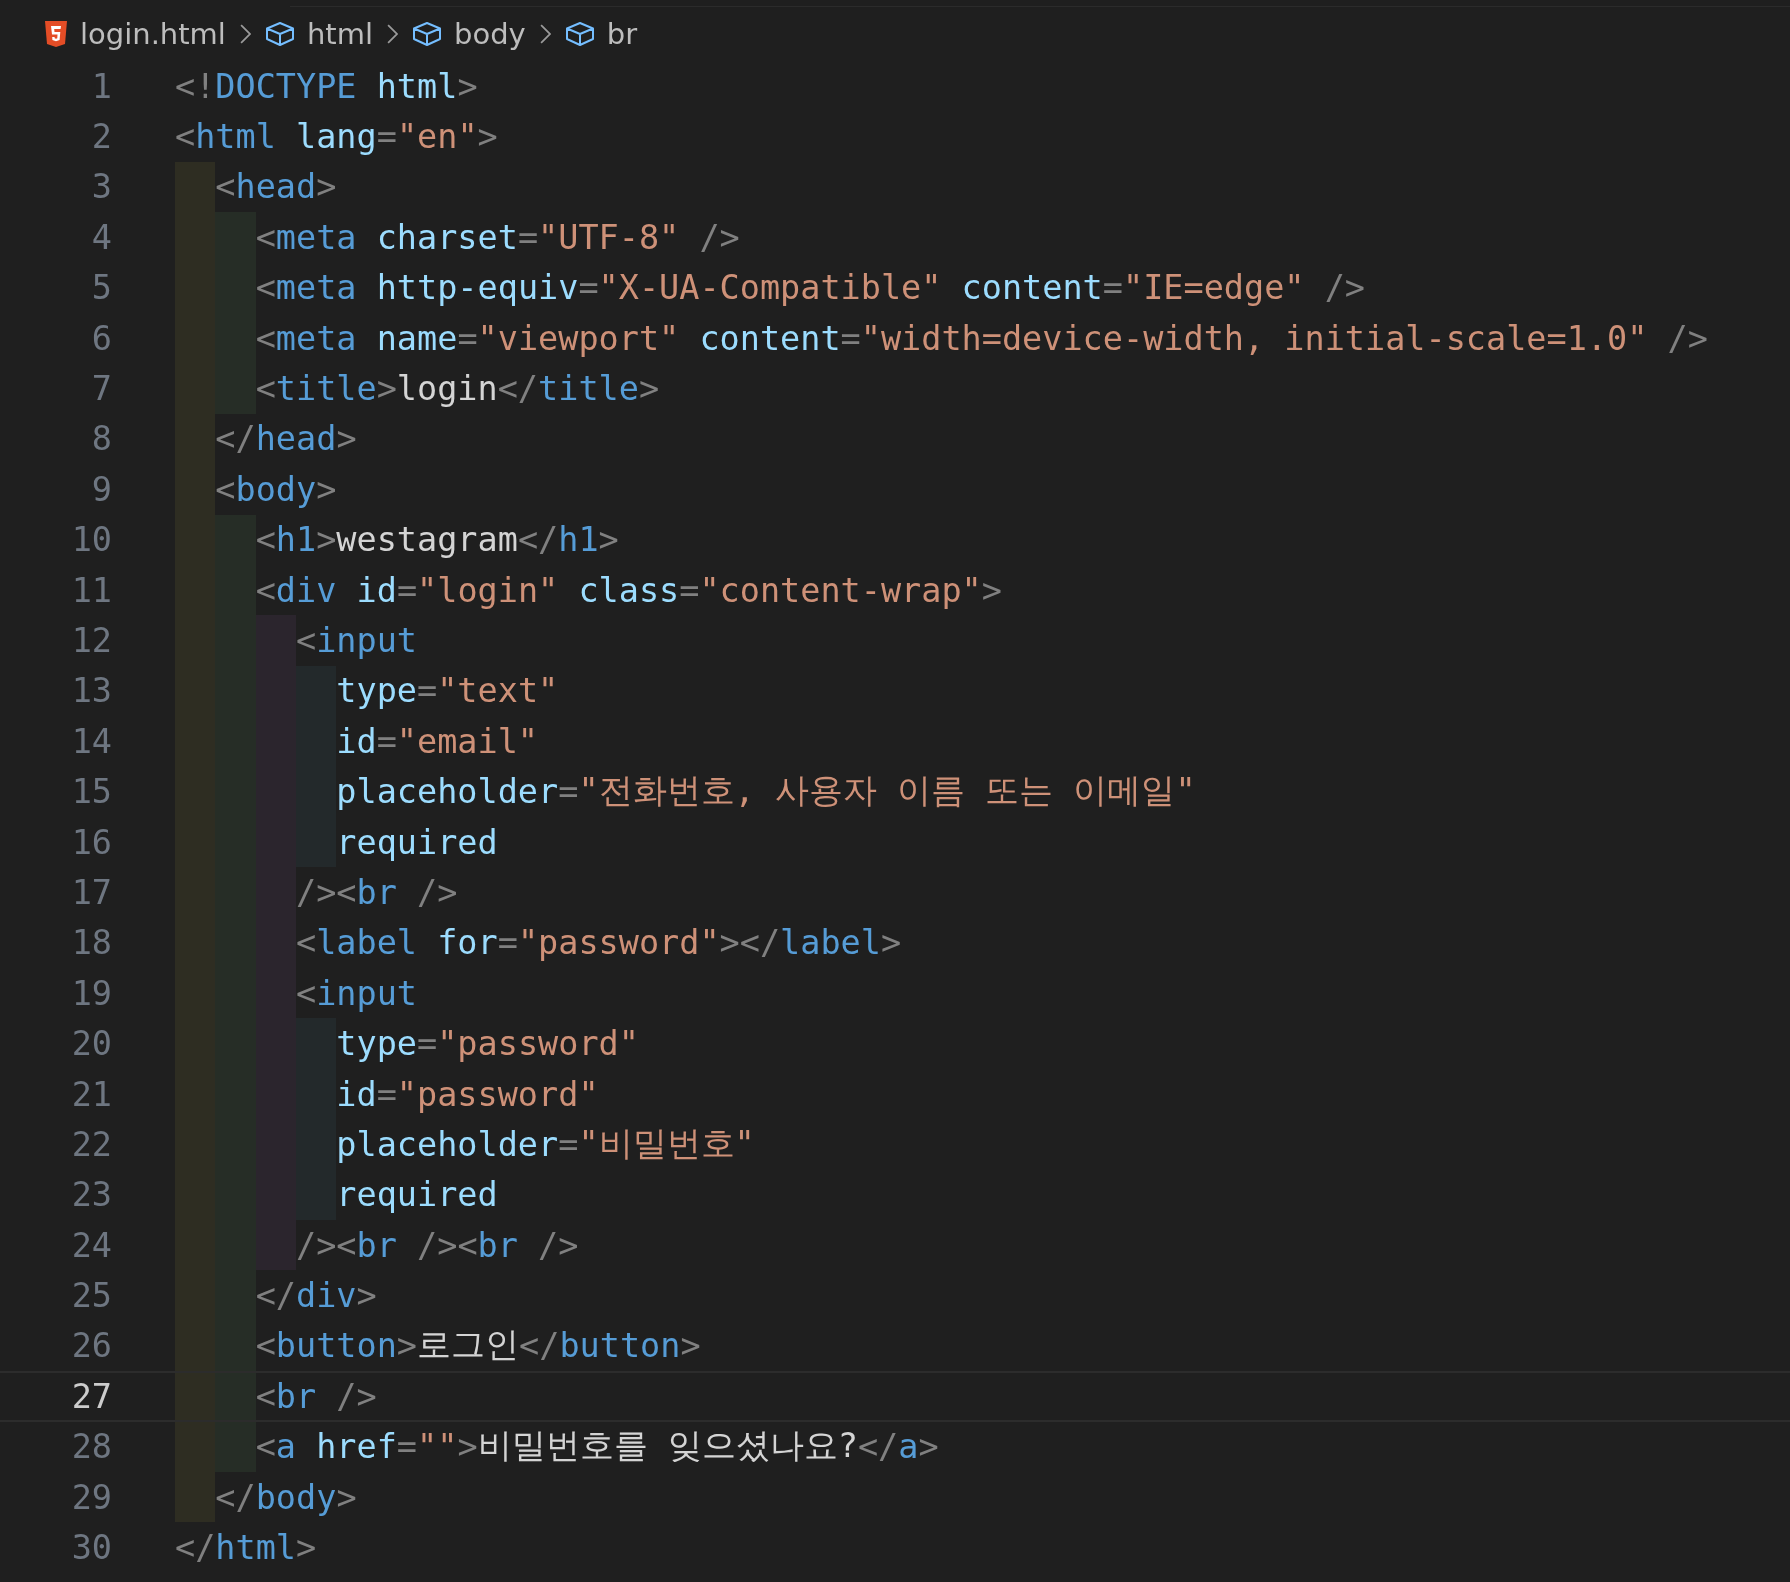 The height and width of the screenshot is (1582, 1790). What do you see at coordinates (622, 34) in the screenshot?
I see `breadcrumb-item: br` at bounding box center [622, 34].